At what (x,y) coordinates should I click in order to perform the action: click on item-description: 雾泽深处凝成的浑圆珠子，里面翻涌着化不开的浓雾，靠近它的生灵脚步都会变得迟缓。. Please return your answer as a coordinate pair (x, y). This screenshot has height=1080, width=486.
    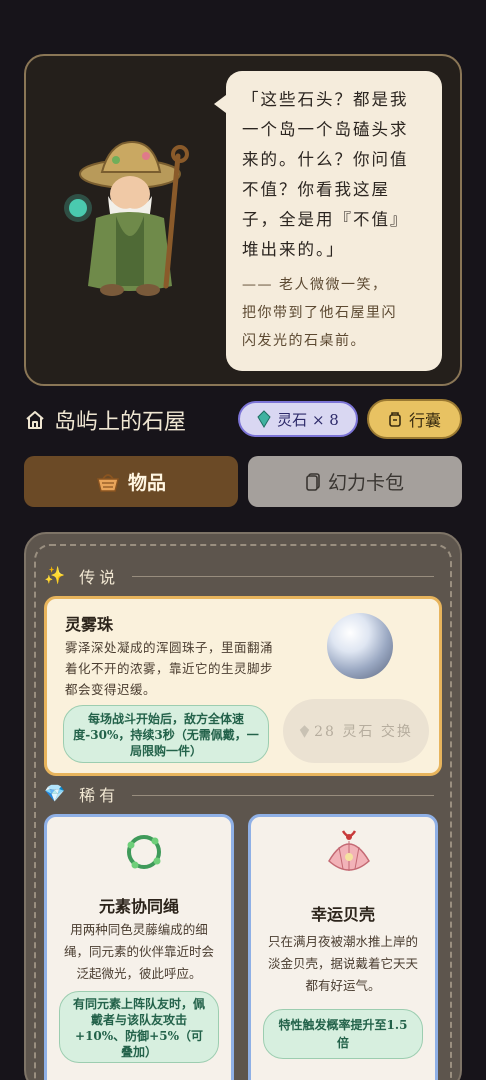
    Looking at the image, I should click on (169, 668).